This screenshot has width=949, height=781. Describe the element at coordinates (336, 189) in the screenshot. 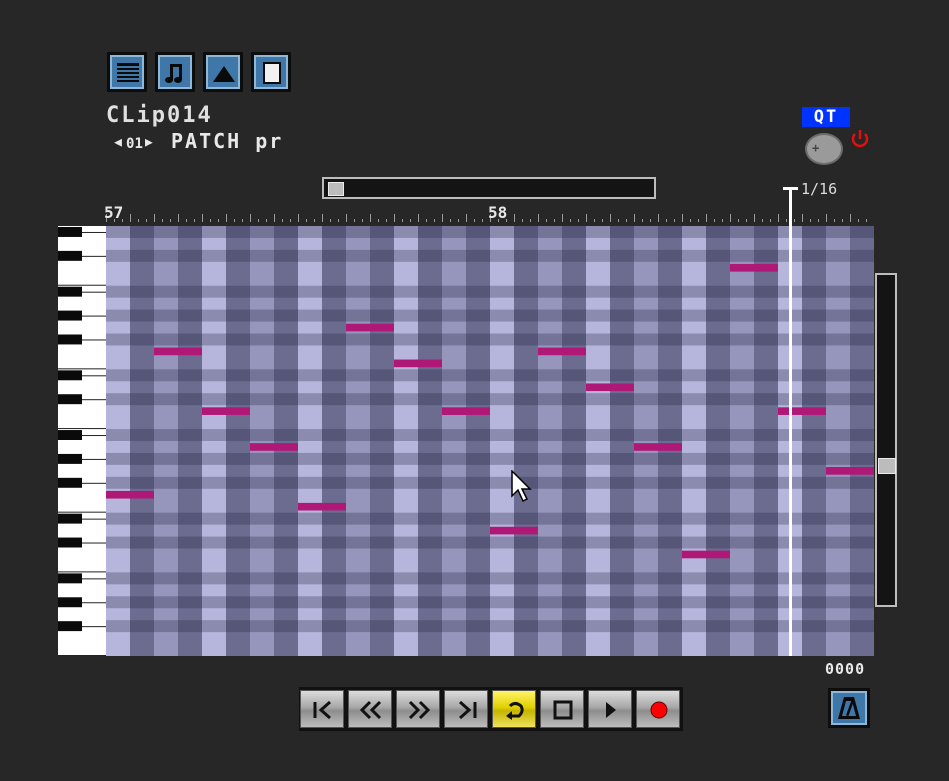

I see `horizontal-scroll-thumb` at that location.